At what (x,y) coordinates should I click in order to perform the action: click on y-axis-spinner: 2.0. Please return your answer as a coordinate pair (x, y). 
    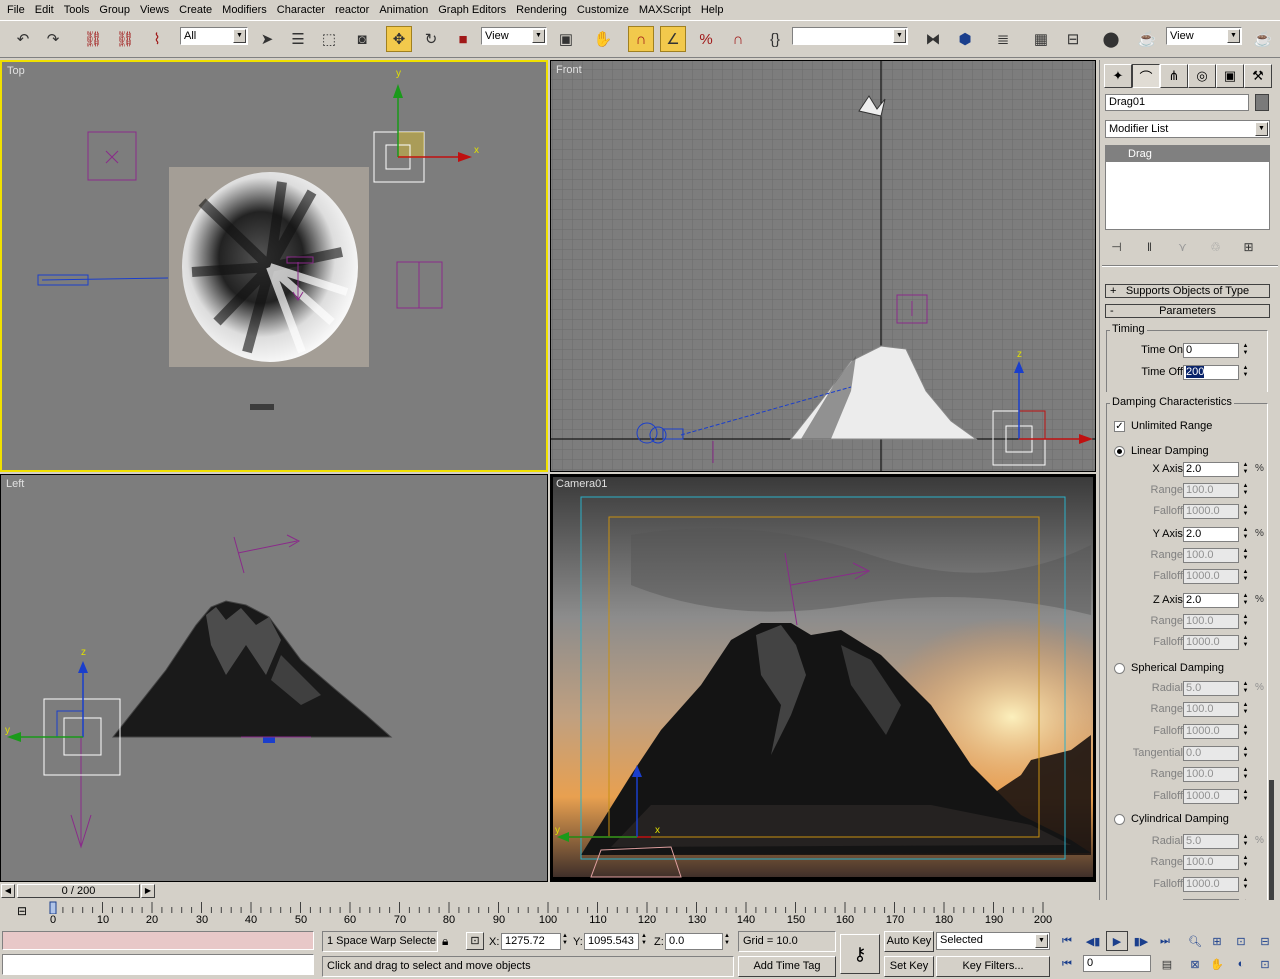
    Looking at the image, I should click on (1211, 534).